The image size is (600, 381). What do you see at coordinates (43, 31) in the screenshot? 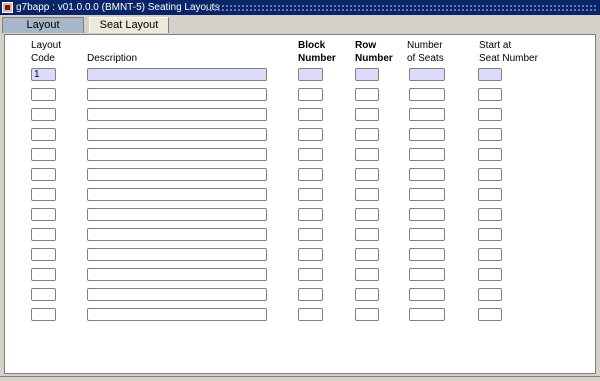
I see `tab-layout-definition: Layout Definition` at bounding box center [43, 31].